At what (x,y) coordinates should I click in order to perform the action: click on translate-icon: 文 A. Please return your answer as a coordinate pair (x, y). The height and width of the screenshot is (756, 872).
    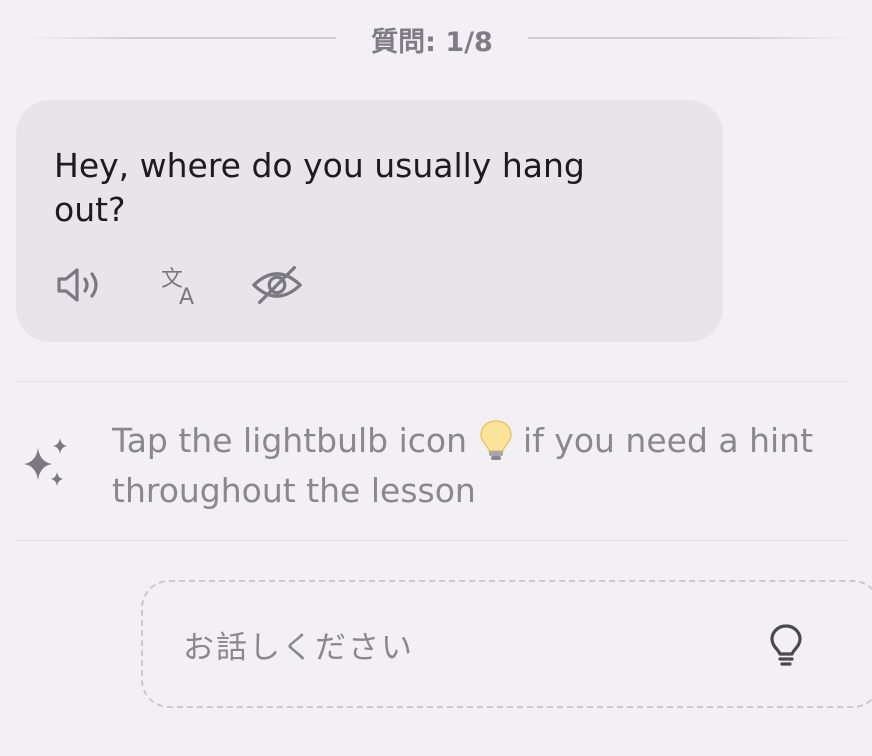
    Looking at the image, I should click on (184, 285).